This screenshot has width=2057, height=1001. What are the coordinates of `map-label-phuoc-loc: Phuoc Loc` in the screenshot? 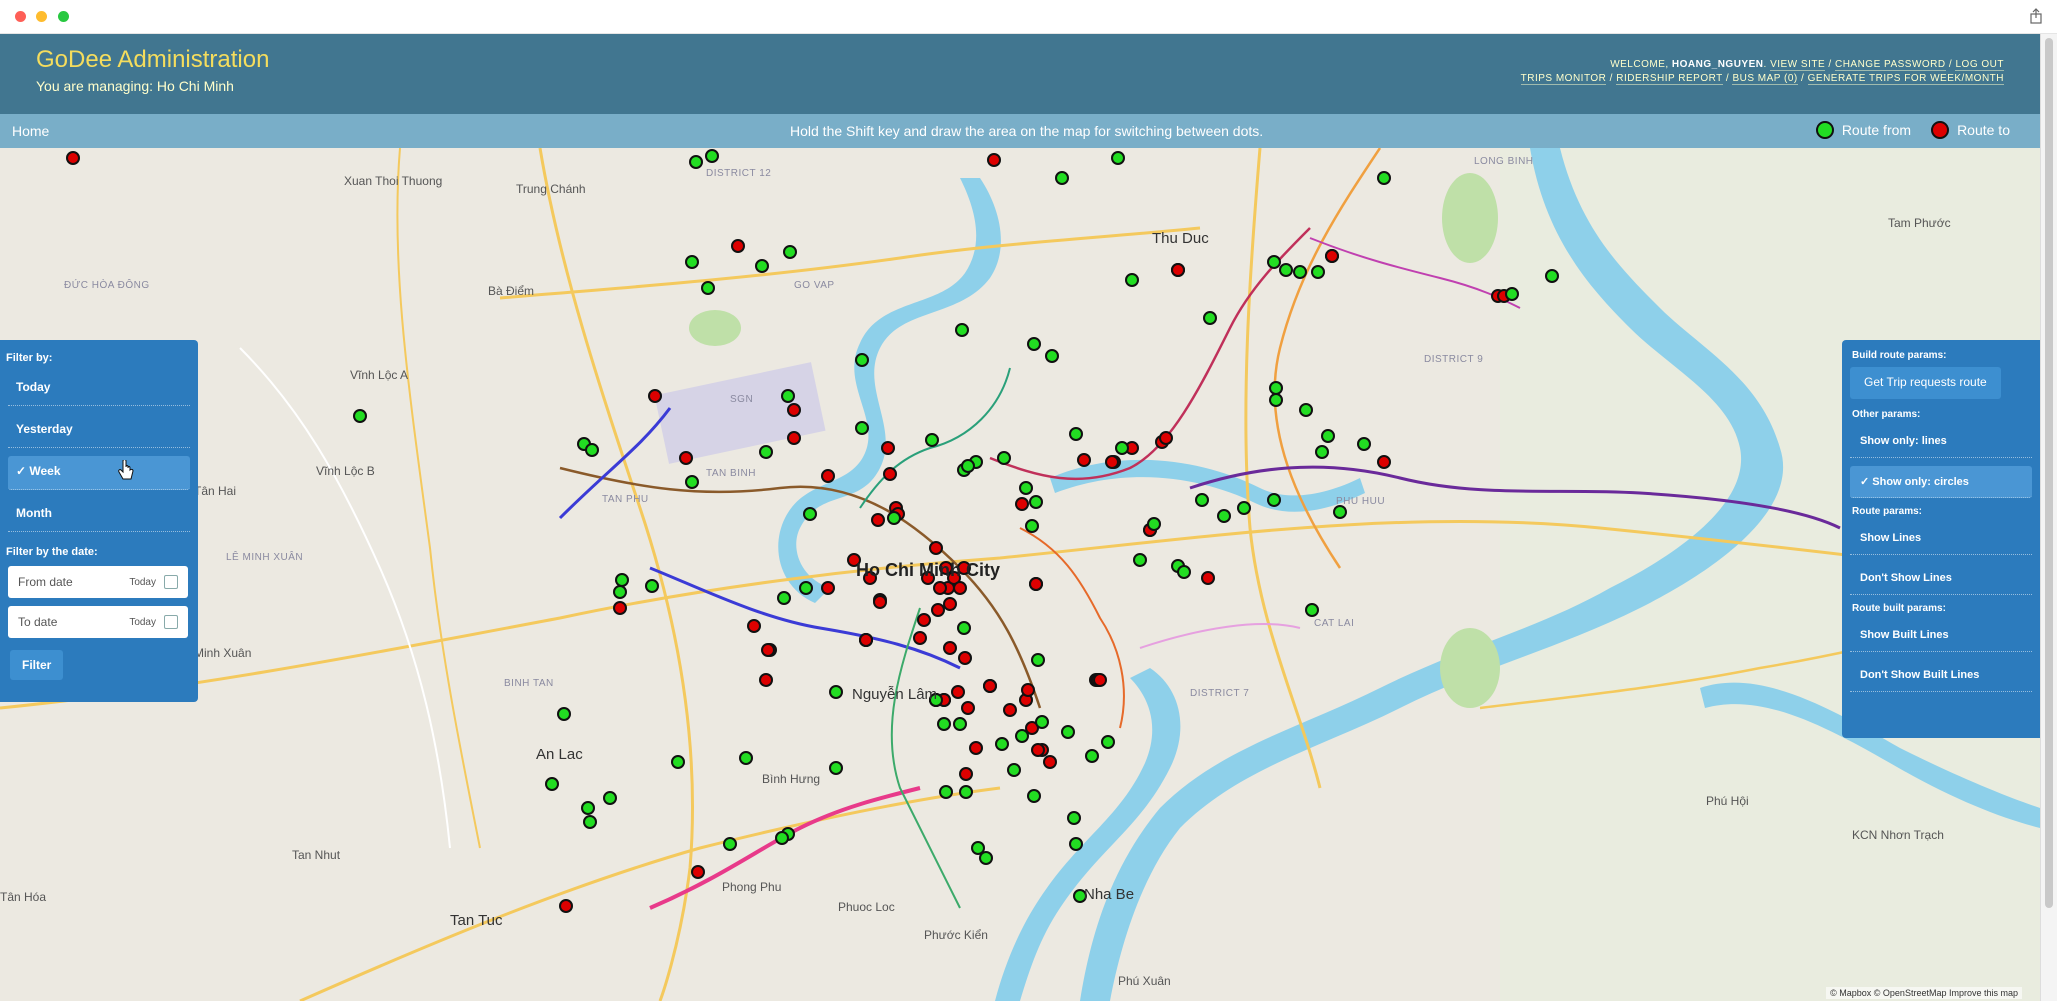 It's located at (866, 907).